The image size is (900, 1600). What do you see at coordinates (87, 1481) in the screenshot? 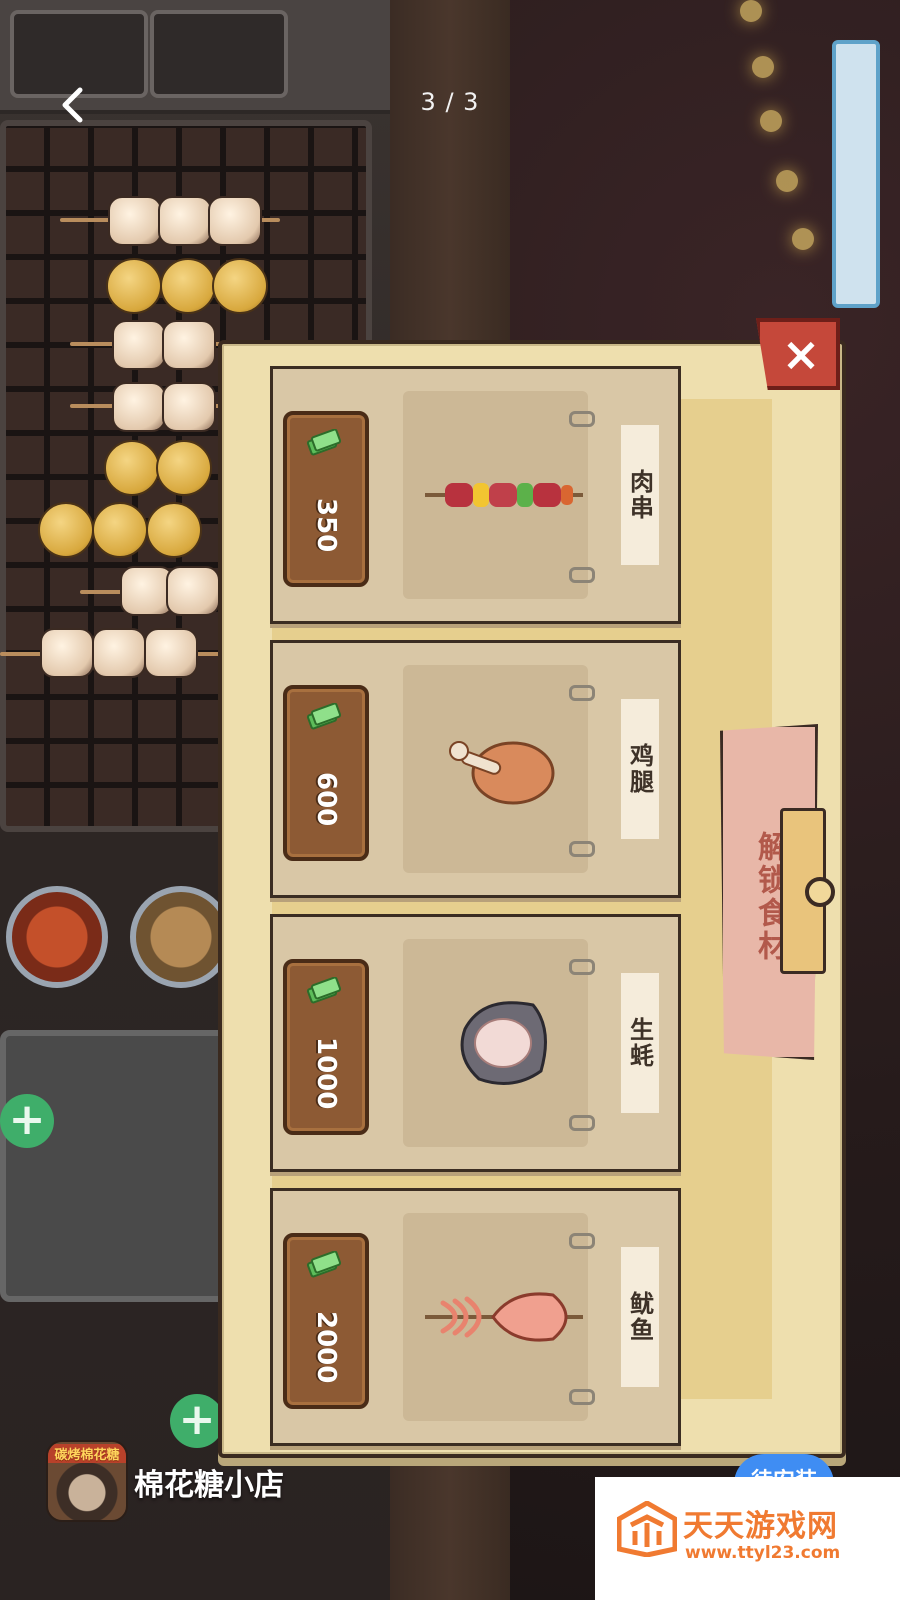
I see `app-icon: 碳烤棉花糖` at bounding box center [87, 1481].